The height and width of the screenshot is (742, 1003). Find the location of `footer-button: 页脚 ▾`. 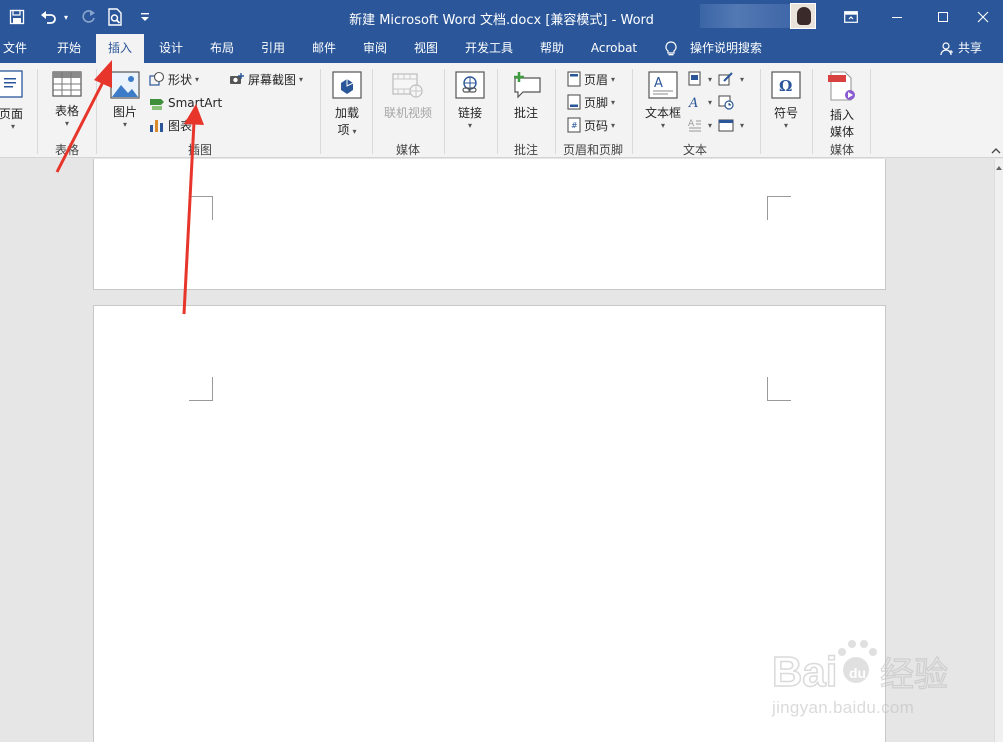

footer-button: 页脚 ▾ is located at coordinates (591, 102).